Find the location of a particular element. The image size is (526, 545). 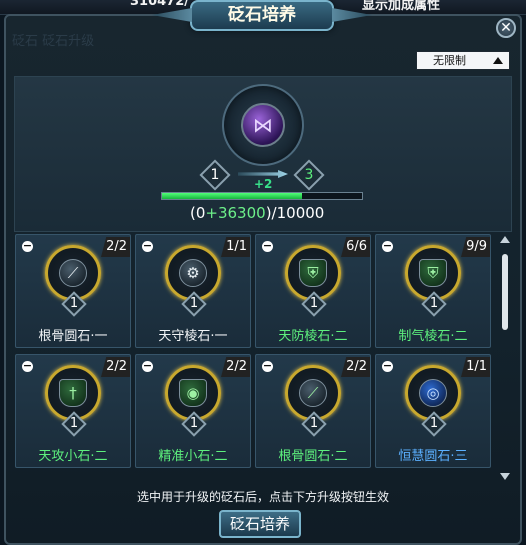

stone-count: 9/9 is located at coordinates (475, 247).